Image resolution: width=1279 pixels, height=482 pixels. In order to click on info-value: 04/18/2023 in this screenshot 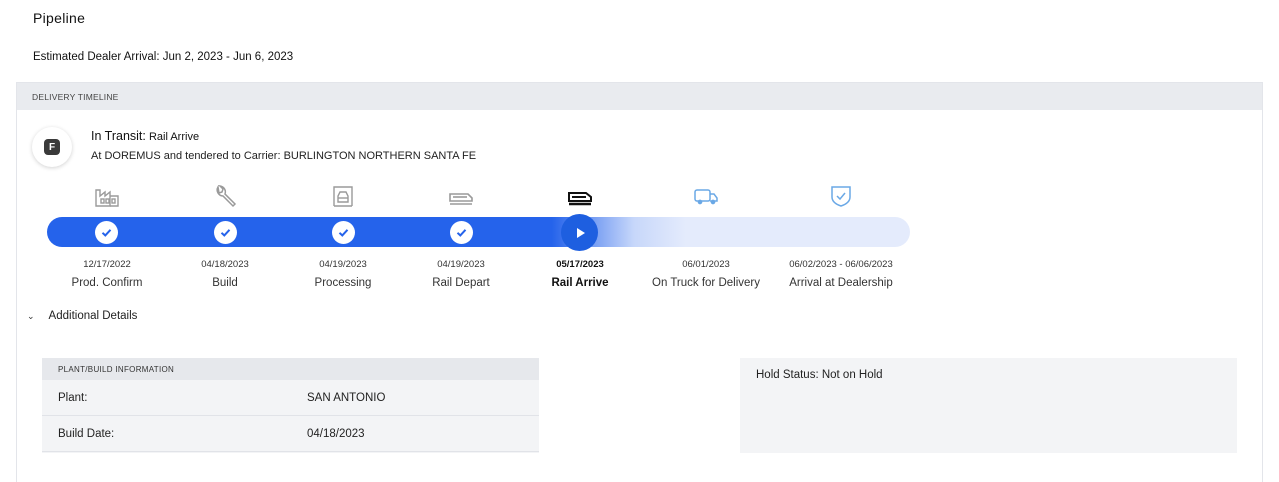, I will do `click(336, 433)`.